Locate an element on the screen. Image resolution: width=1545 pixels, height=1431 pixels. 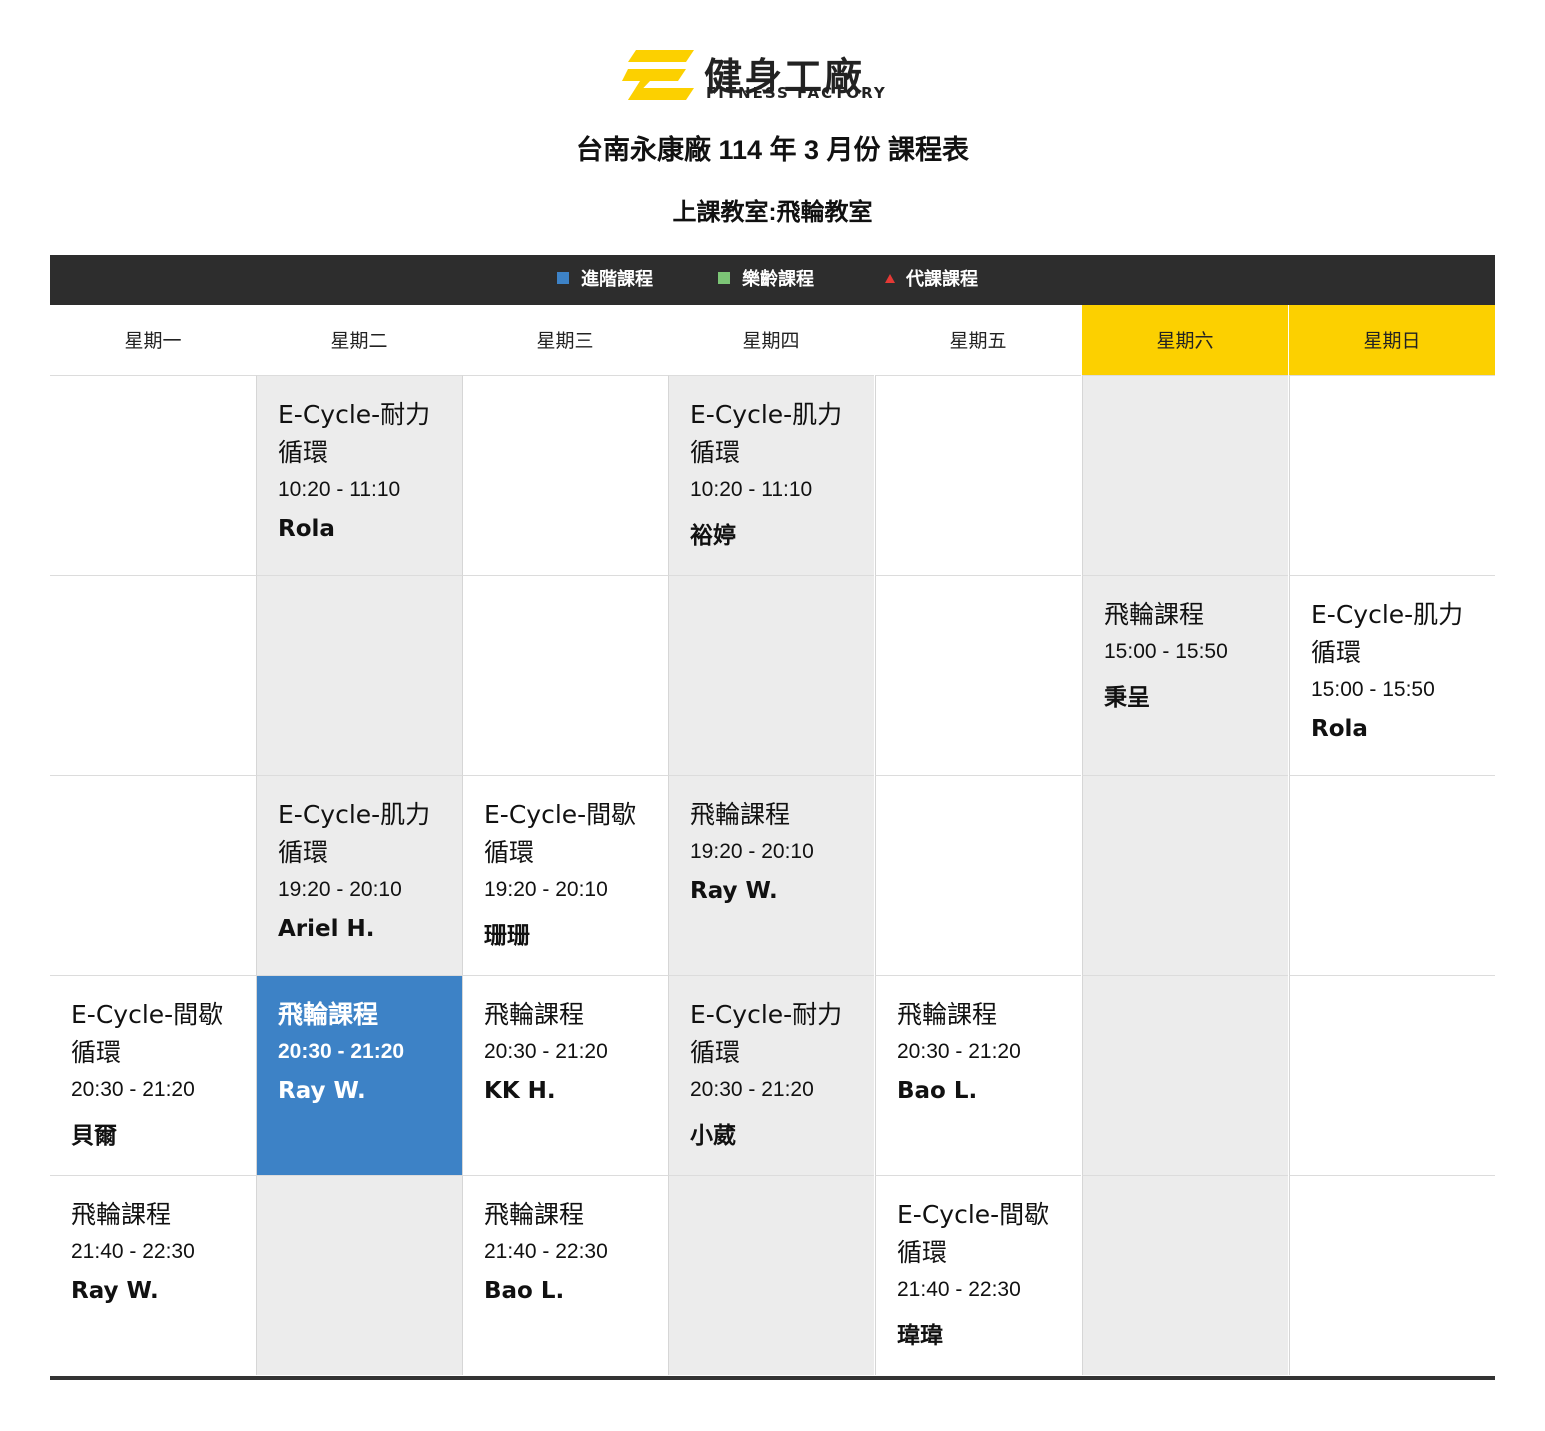
schedule-cell: E-Cycle-間歇循環 20:30 - 21:20 貝爾 is located at coordinates (153, 1075).